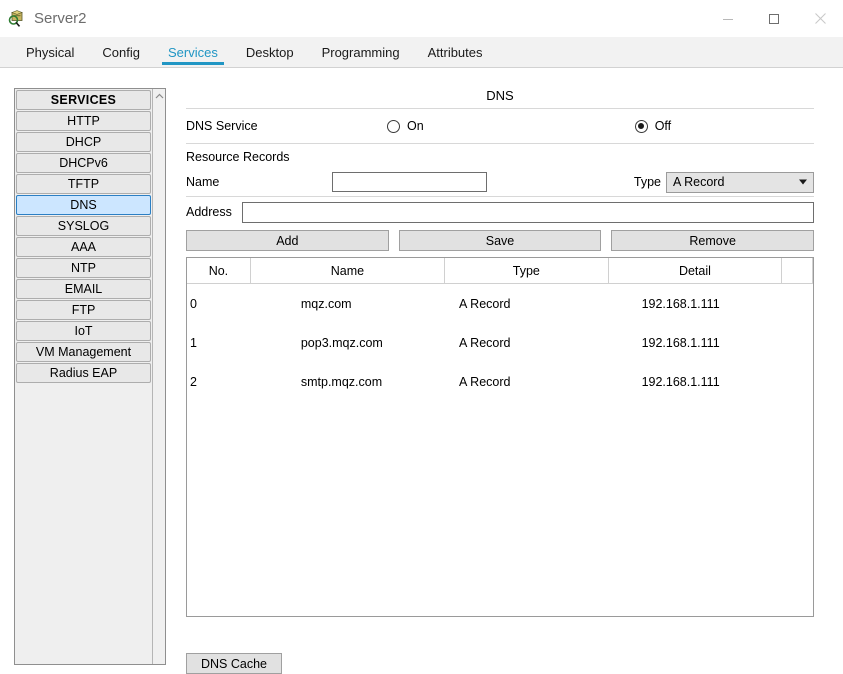 The width and height of the screenshot is (843, 674). I want to click on name-input, so click(410, 182).